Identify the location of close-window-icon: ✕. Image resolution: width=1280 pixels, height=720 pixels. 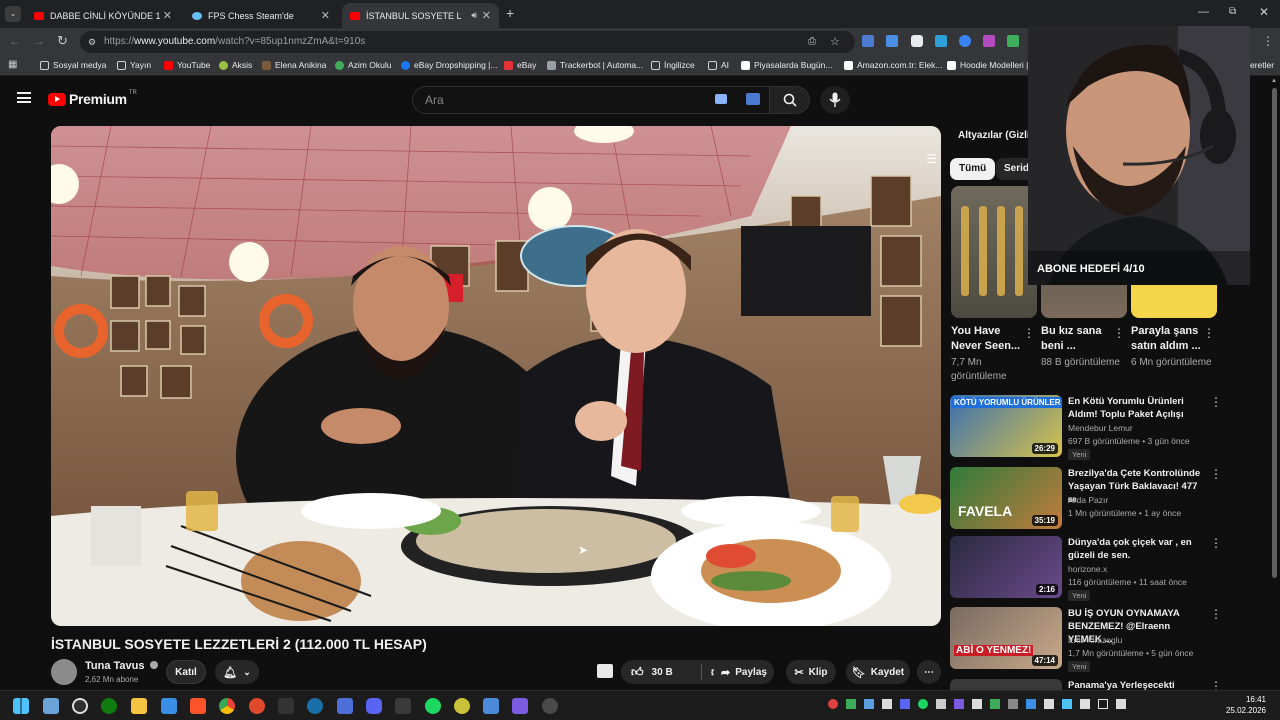
(1264, 12).